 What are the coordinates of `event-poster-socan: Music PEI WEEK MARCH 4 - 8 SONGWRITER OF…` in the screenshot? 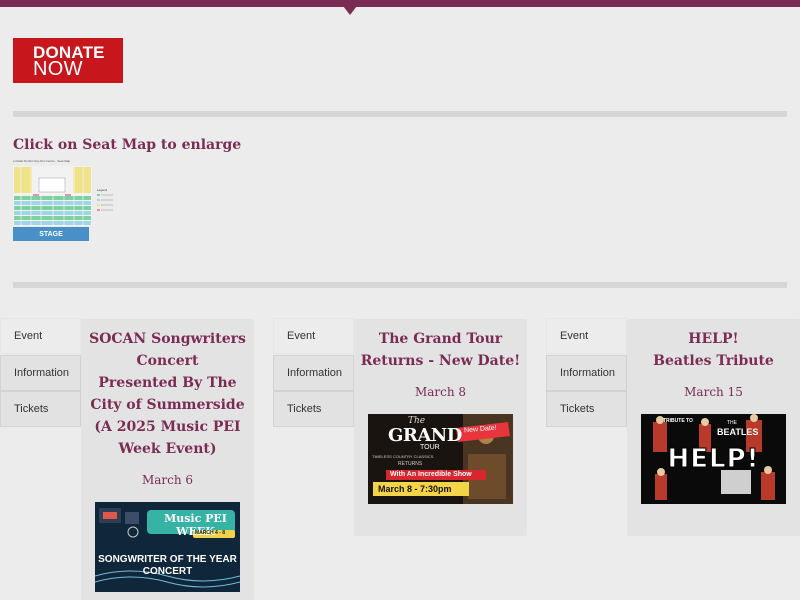 It's located at (167, 547).